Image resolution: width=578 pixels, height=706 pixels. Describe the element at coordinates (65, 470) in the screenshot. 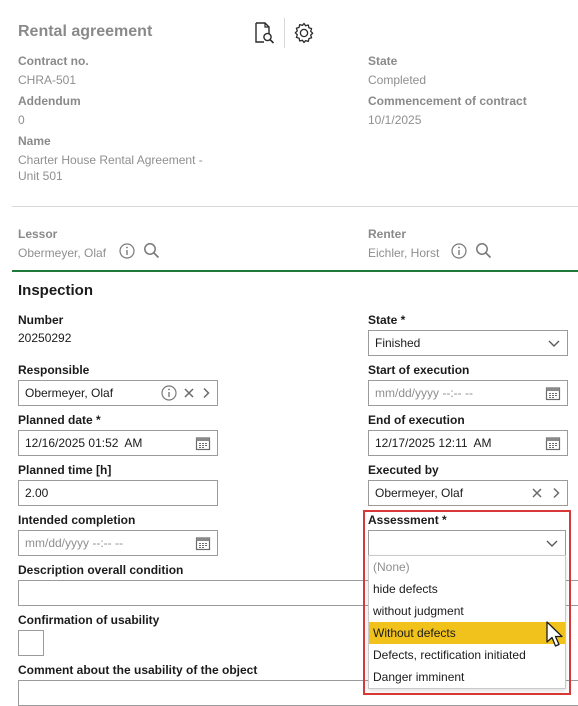

I see `planned-time-label: Planned time [h]` at that location.